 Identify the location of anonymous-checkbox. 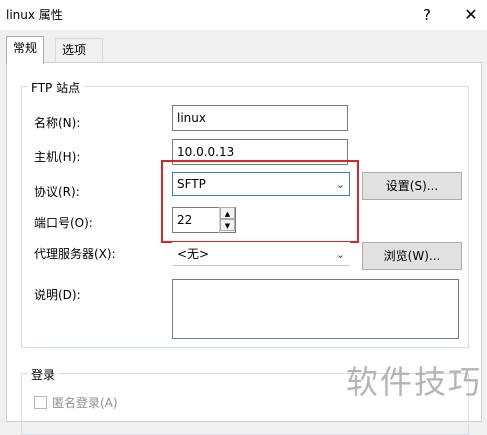
(40, 402).